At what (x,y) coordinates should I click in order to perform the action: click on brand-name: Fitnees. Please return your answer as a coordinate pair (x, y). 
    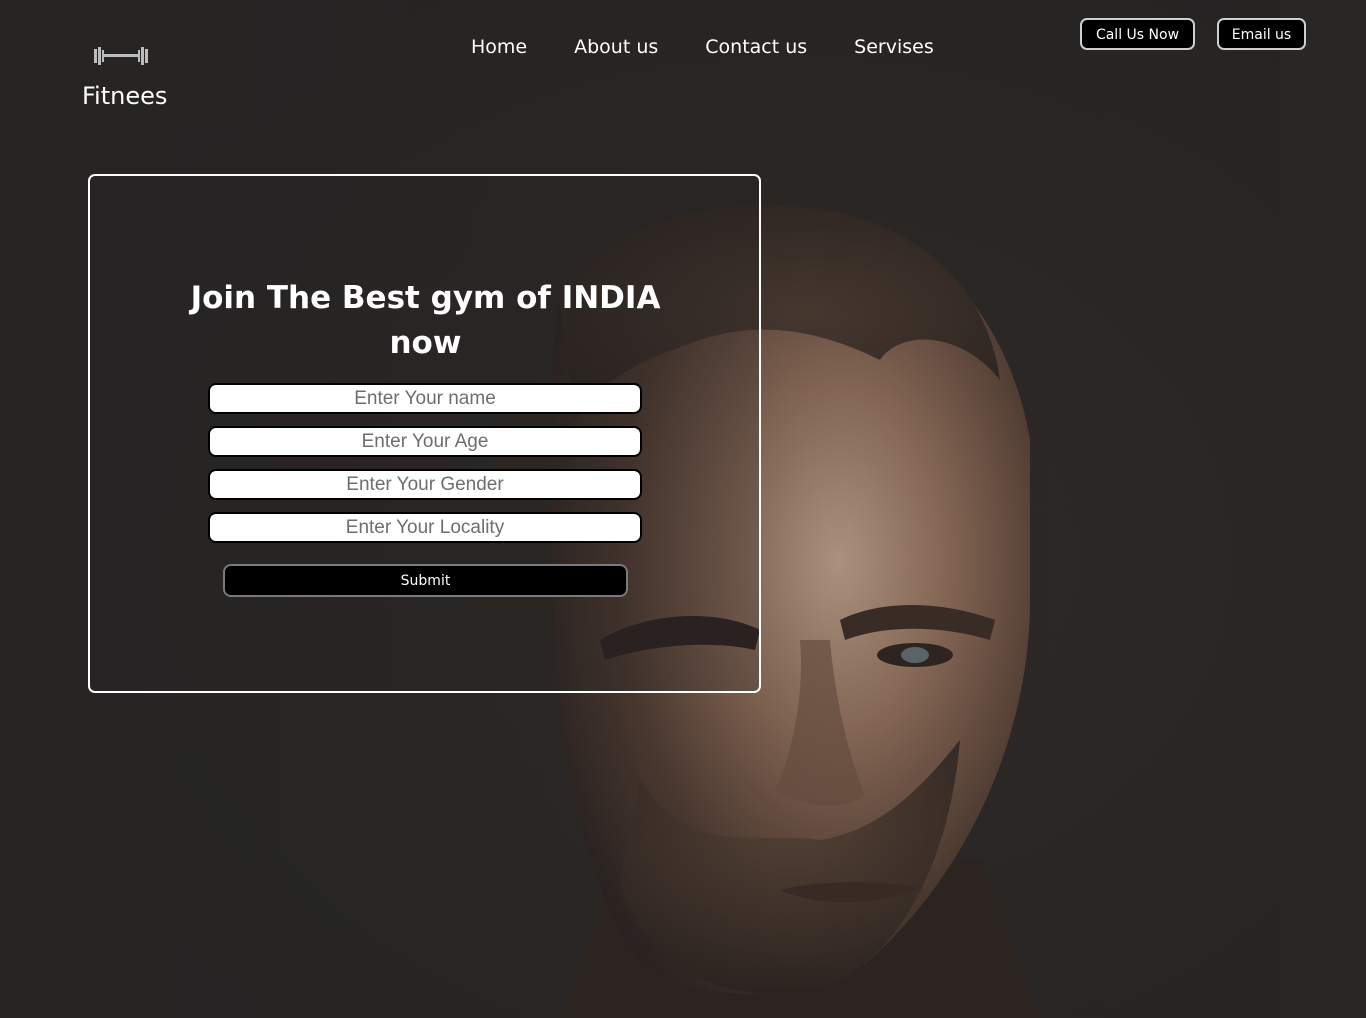
    Looking at the image, I should click on (125, 96).